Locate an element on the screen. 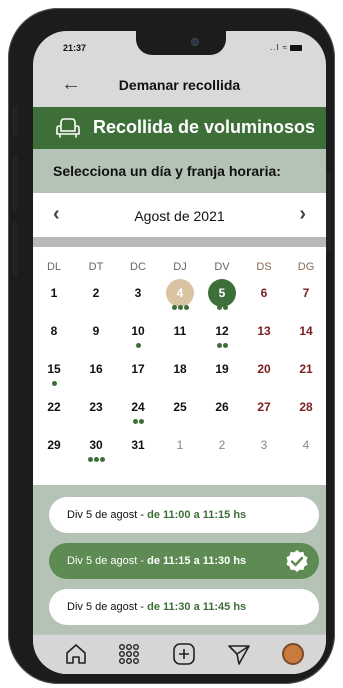 The image size is (343, 688). day-number: 24 is located at coordinates (138, 407).